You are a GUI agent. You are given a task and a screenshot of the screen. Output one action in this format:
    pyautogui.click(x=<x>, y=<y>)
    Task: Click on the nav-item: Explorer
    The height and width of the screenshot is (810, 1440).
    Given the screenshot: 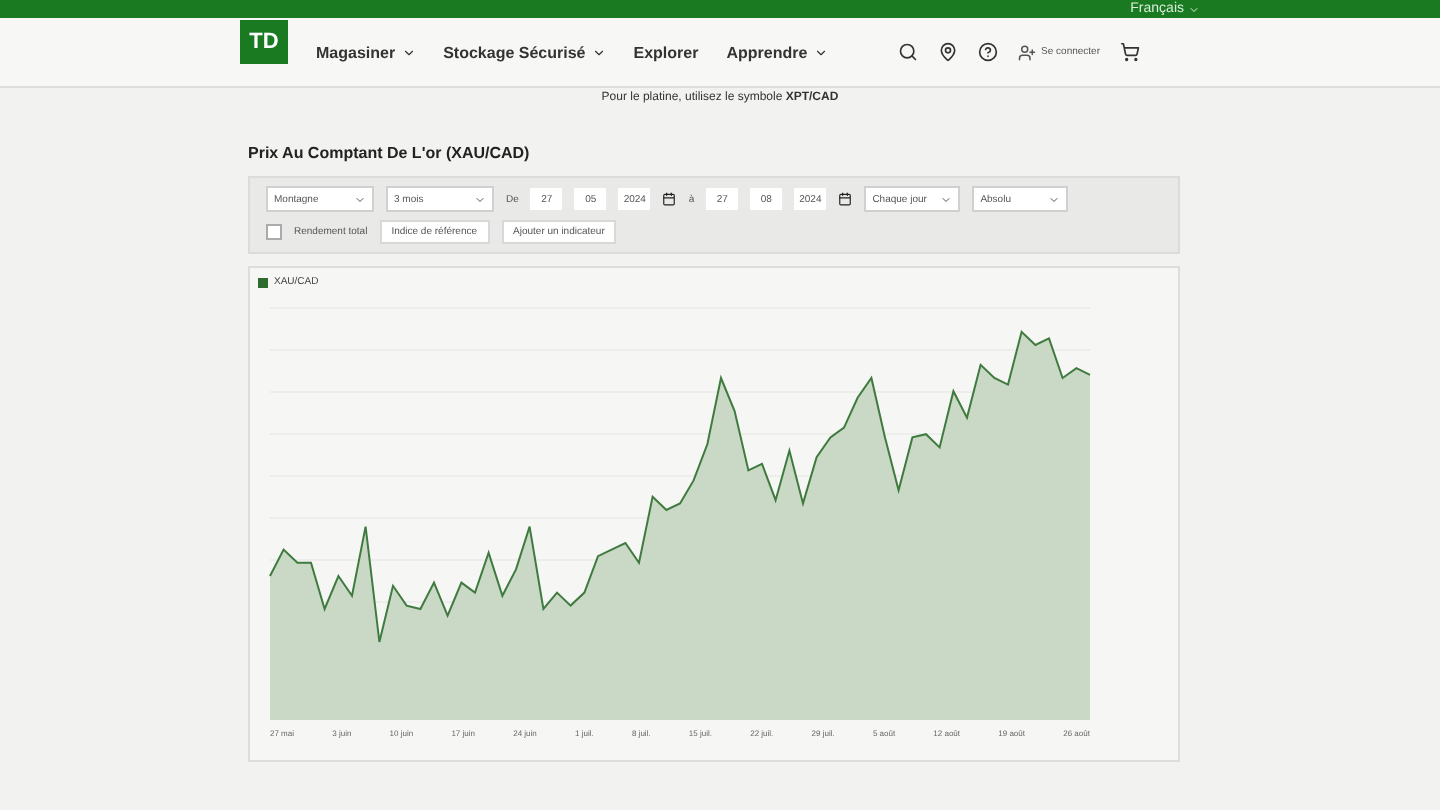 What is the action you would take?
    pyautogui.click(x=666, y=52)
    